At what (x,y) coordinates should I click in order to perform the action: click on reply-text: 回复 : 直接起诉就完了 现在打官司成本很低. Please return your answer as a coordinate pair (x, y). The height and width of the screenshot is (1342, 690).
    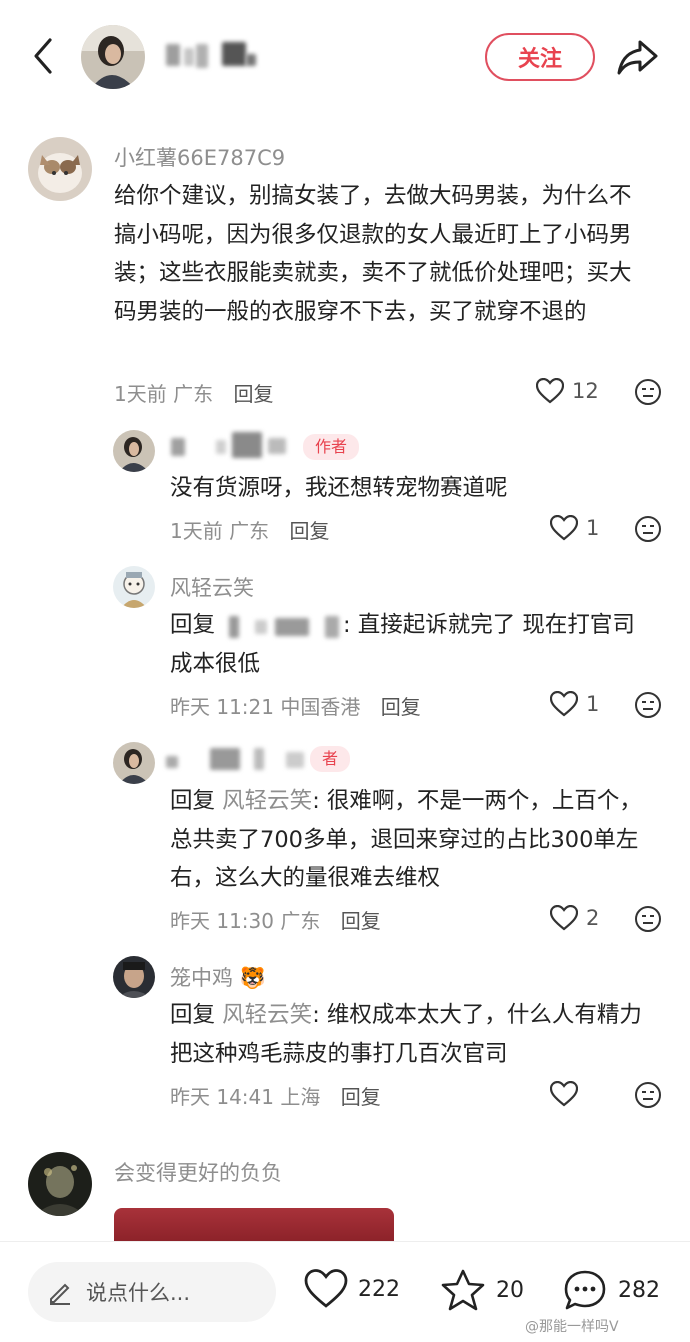
    Looking at the image, I should click on (411, 644).